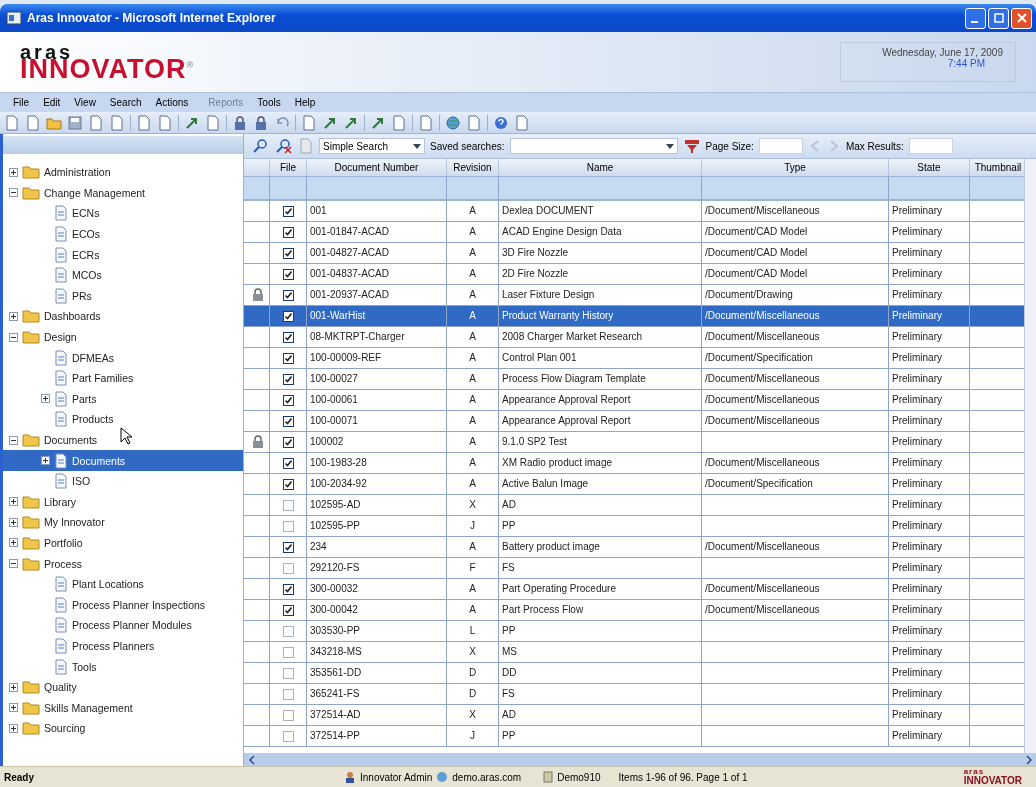  I want to click on menu-item: View, so click(85, 102).